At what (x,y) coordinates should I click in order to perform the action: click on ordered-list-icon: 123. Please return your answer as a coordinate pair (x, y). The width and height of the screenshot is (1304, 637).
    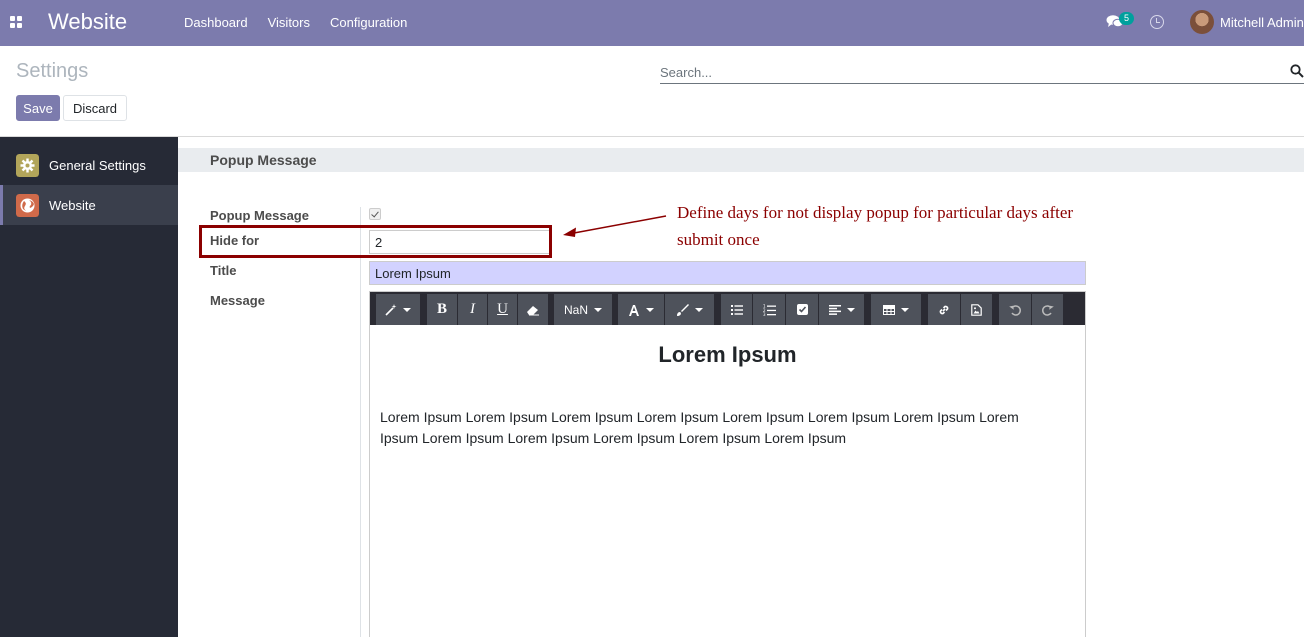
    Looking at the image, I should click on (769, 309).